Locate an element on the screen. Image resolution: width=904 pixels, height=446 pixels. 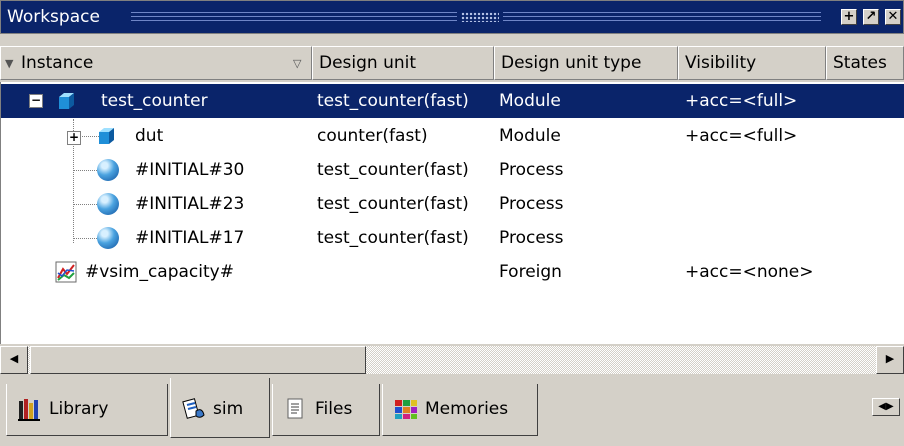
instance-name: #vsim_capacity# is located at coordinates (159, 272).